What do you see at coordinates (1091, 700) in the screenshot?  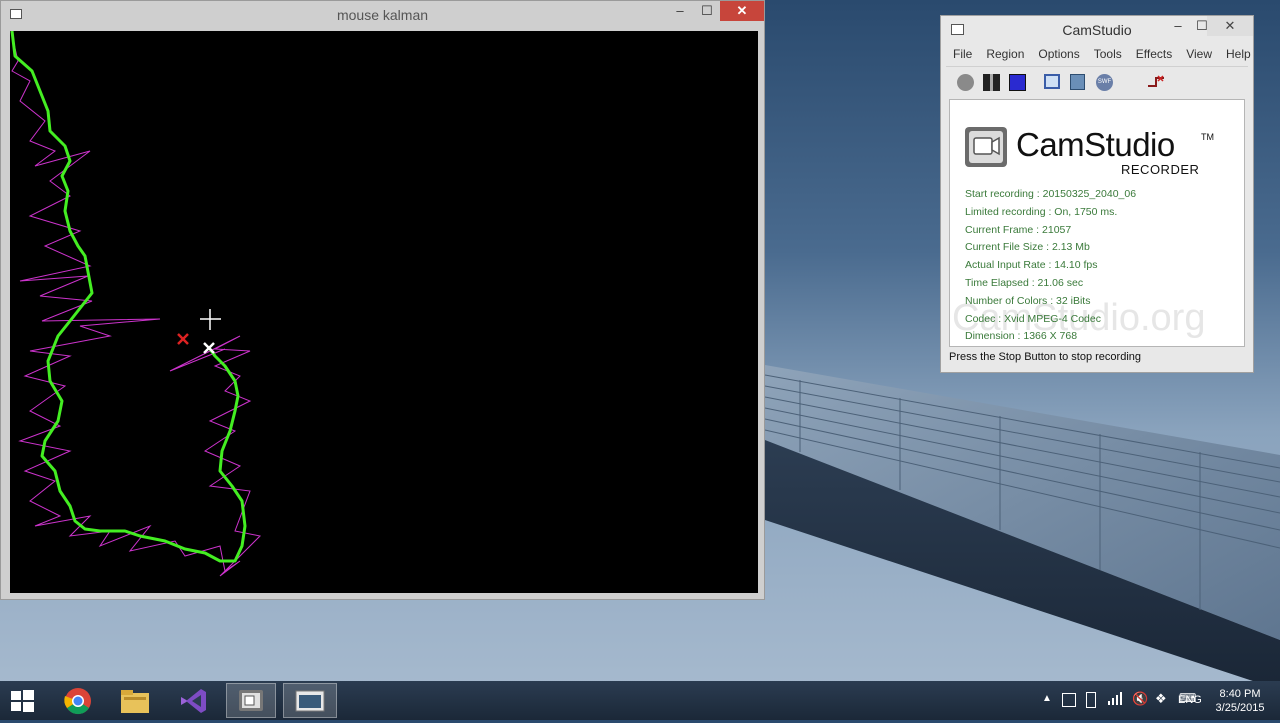 I see `battery-icon` at bounding box center [1091, 700].